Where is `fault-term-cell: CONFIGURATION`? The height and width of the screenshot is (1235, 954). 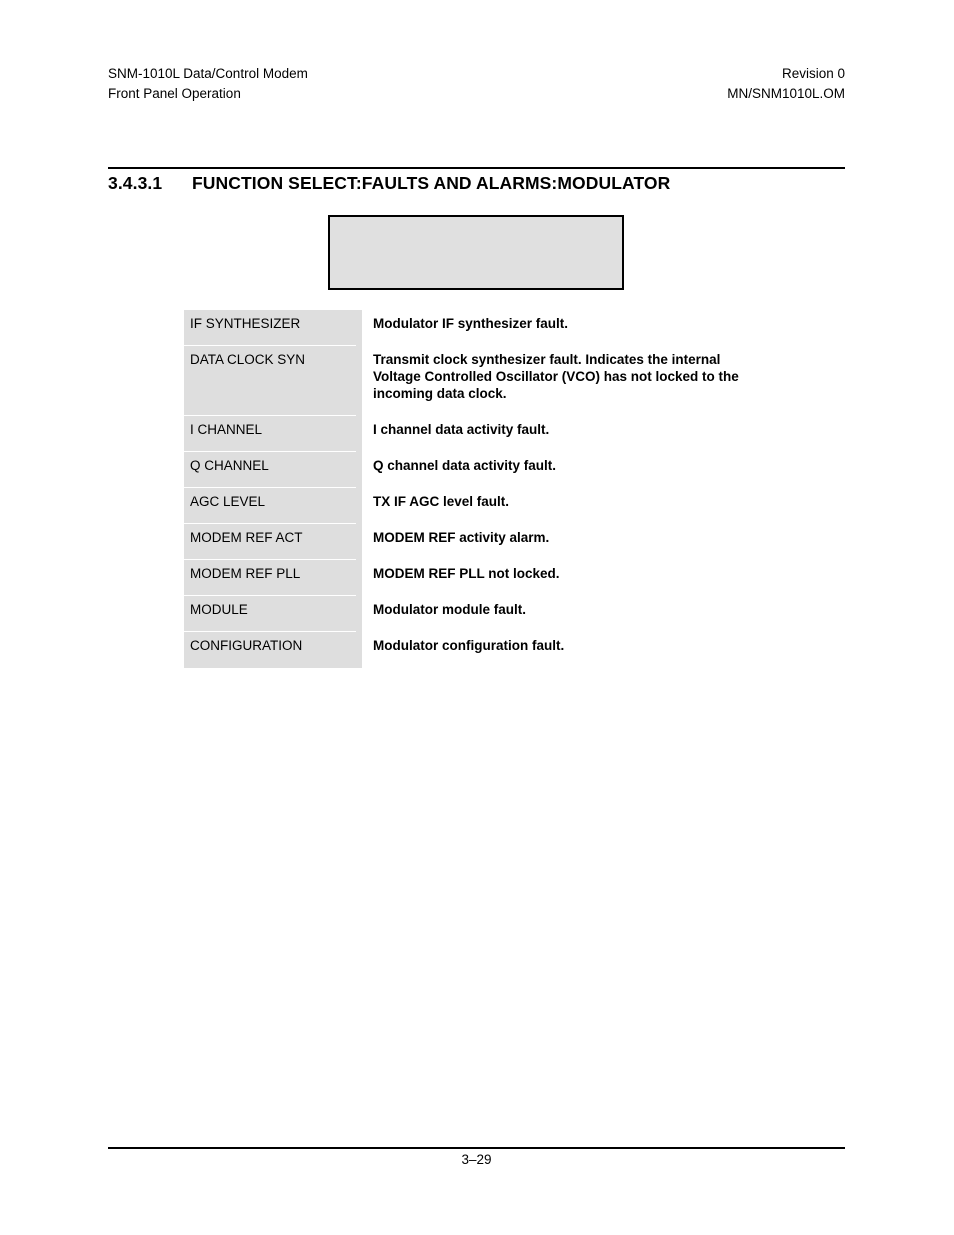
fault-term-cell: CONFIGURATION is located at coordinates (273, 650).